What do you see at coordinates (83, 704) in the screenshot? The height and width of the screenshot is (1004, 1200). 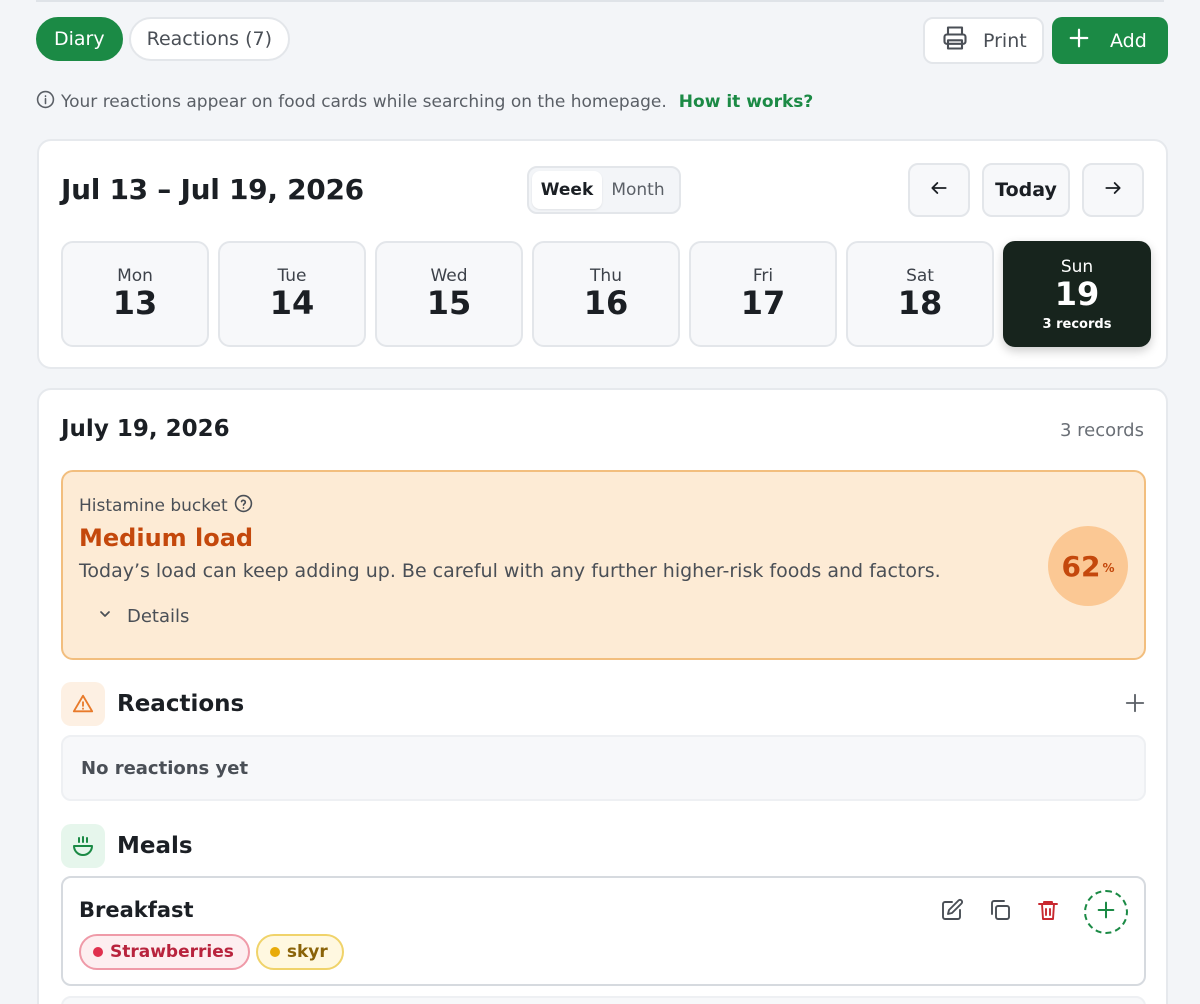 I see `warning-icon` at bounding box center [83, 704].